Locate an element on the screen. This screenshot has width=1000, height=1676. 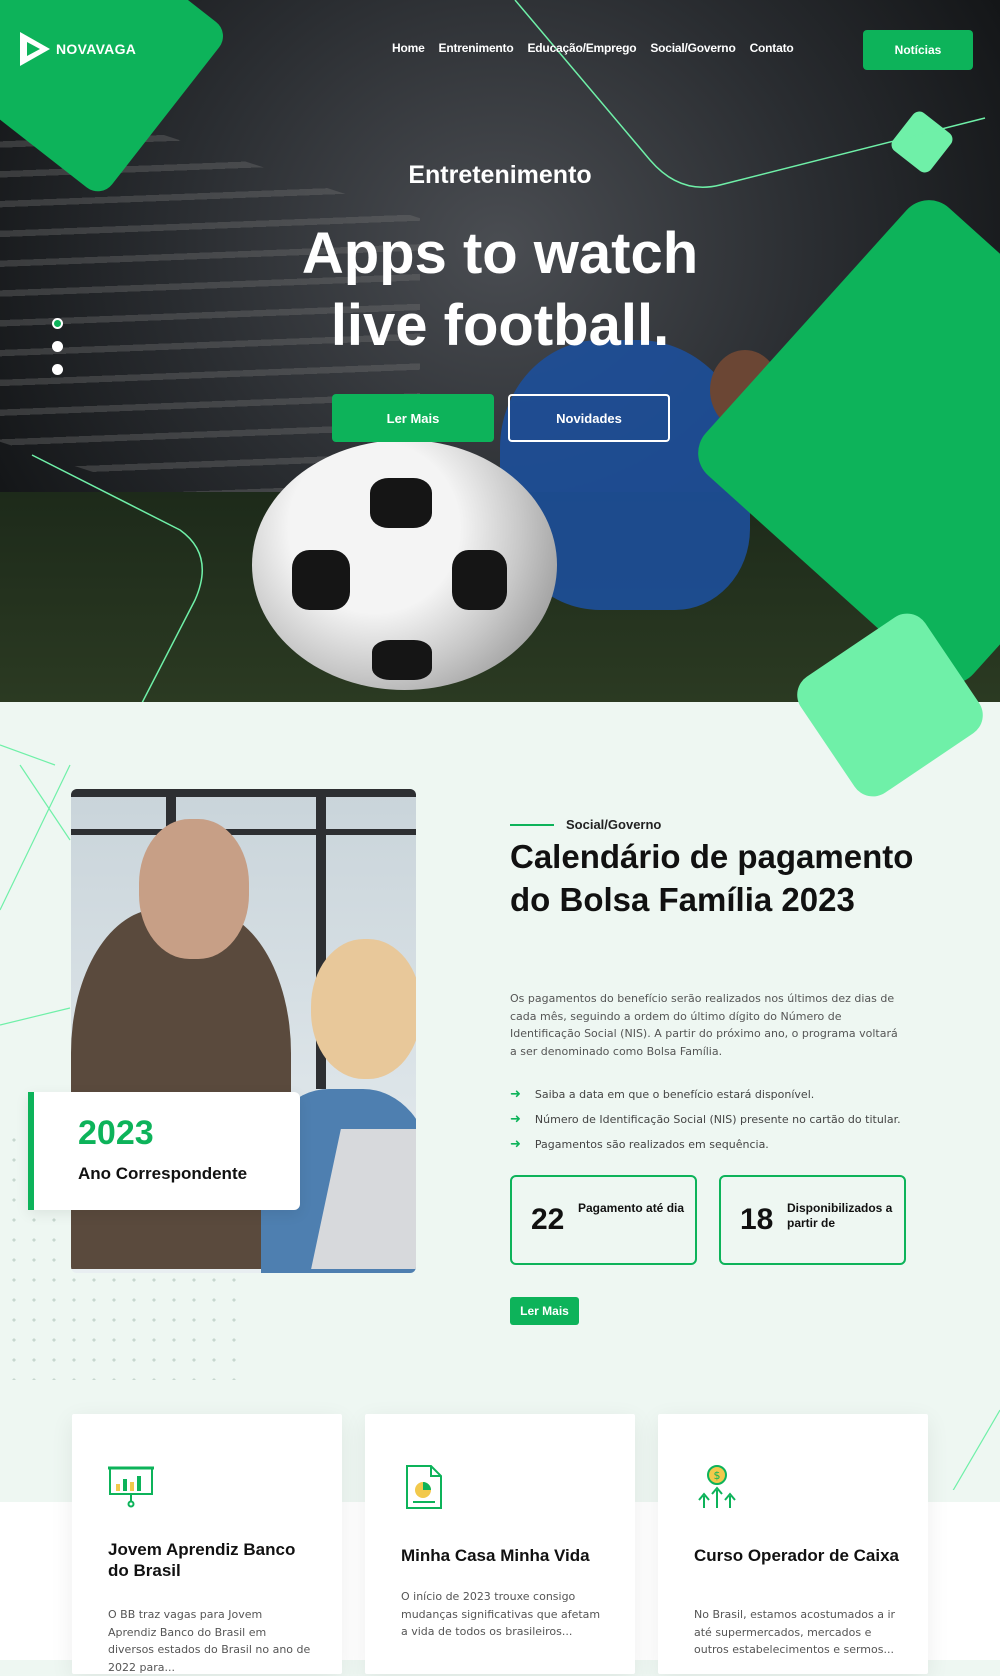
nav-social: Social/Governo is located at coordinates (692, 48).